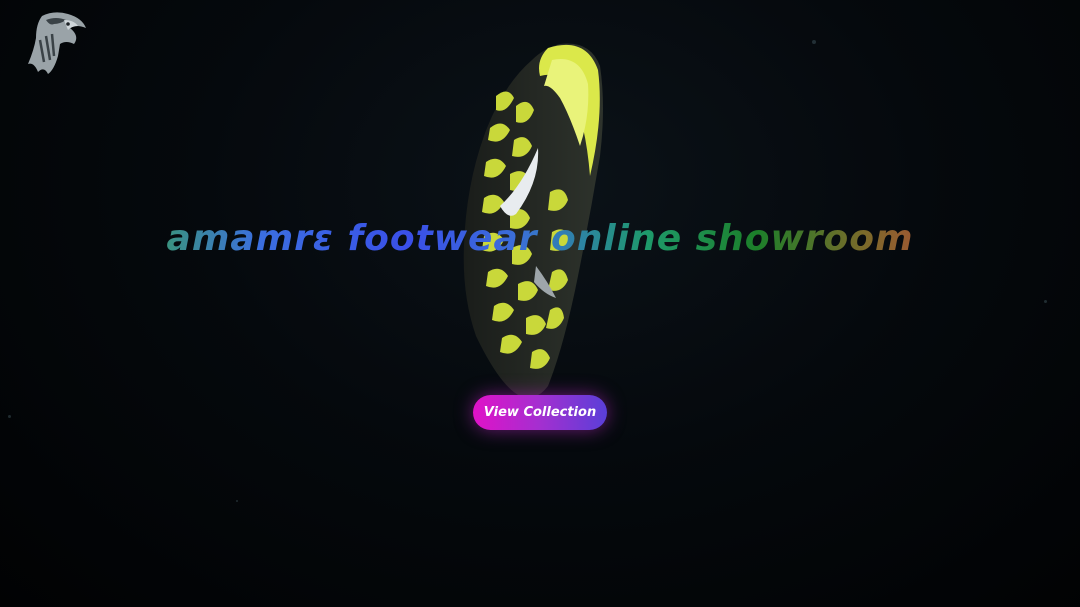 The width and height of the screenshot is (1080, 607). What do you see at coordinates (540, 239) in the screenshot?
I see `page-title: amamrε footwear online showroom` at bounding box center [540, 239].